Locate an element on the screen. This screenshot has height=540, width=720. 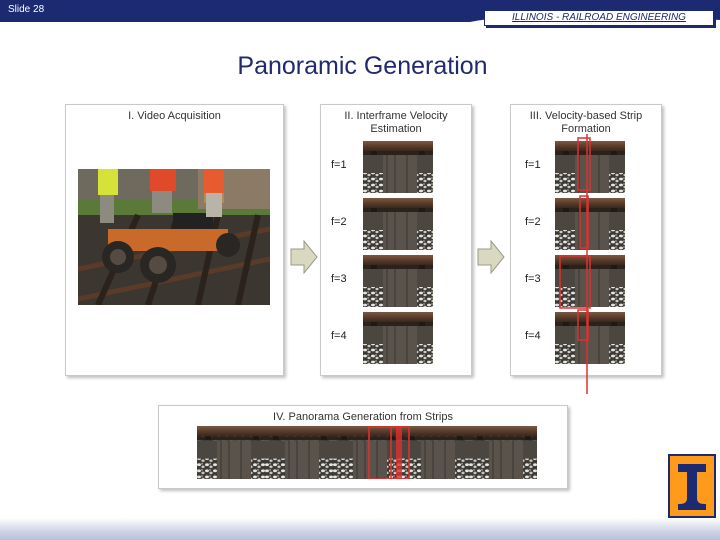
panel-panorama-generation: IV. Panorama Generation from Strips is located at coordinates (363, 447).